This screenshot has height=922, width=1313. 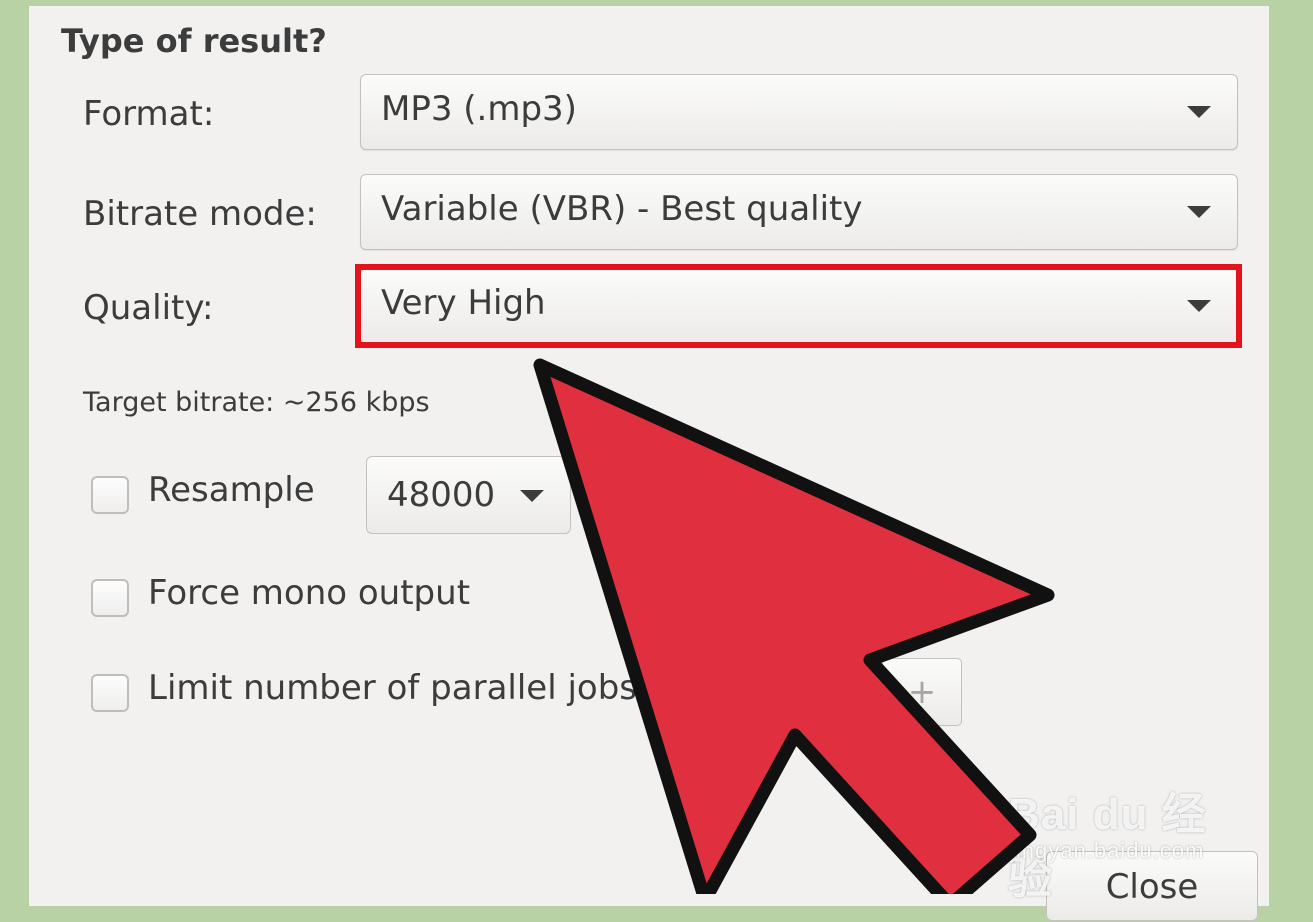 What do you see at coordinates (922, 692) in the screenshot?
I see `jobs-increment-button: +` at bounding box center [922, 692].